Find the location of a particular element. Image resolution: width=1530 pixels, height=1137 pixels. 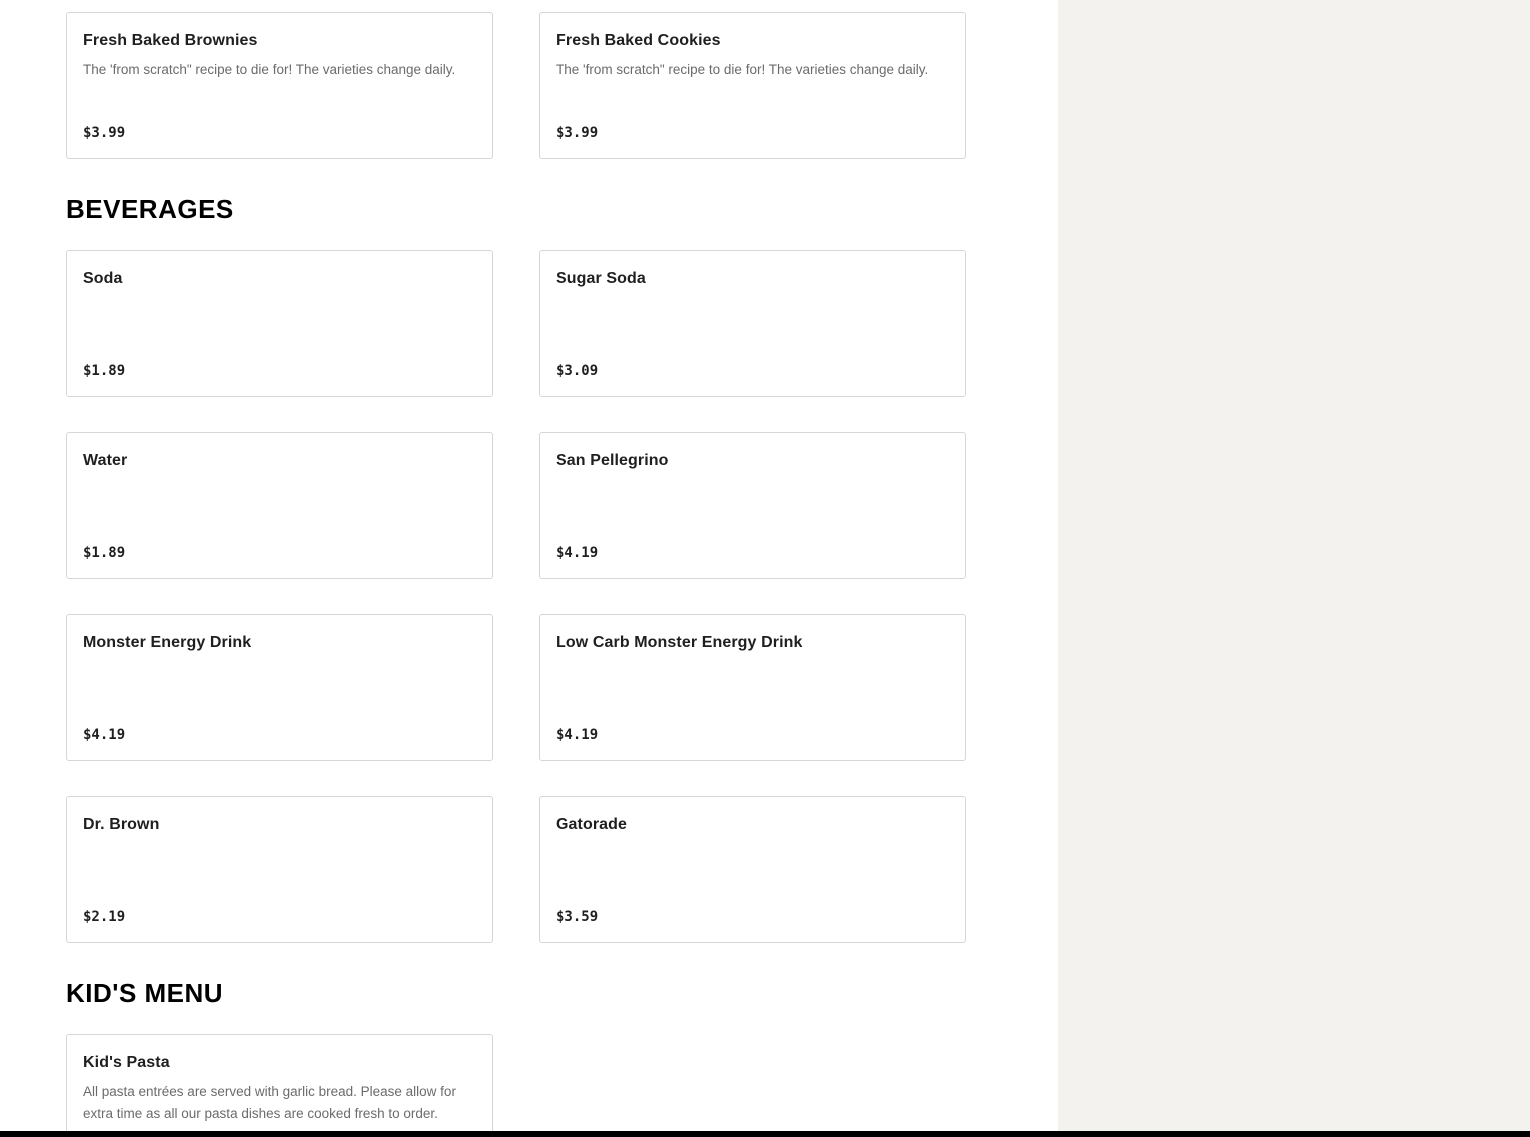

menu-item-name: Kid's Pasta is located at coordinates (126, 1062).